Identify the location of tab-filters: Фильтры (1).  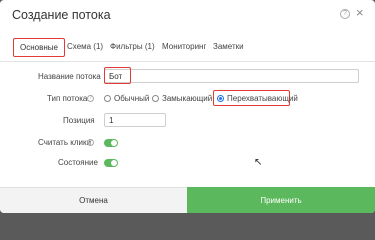
(132, 46).